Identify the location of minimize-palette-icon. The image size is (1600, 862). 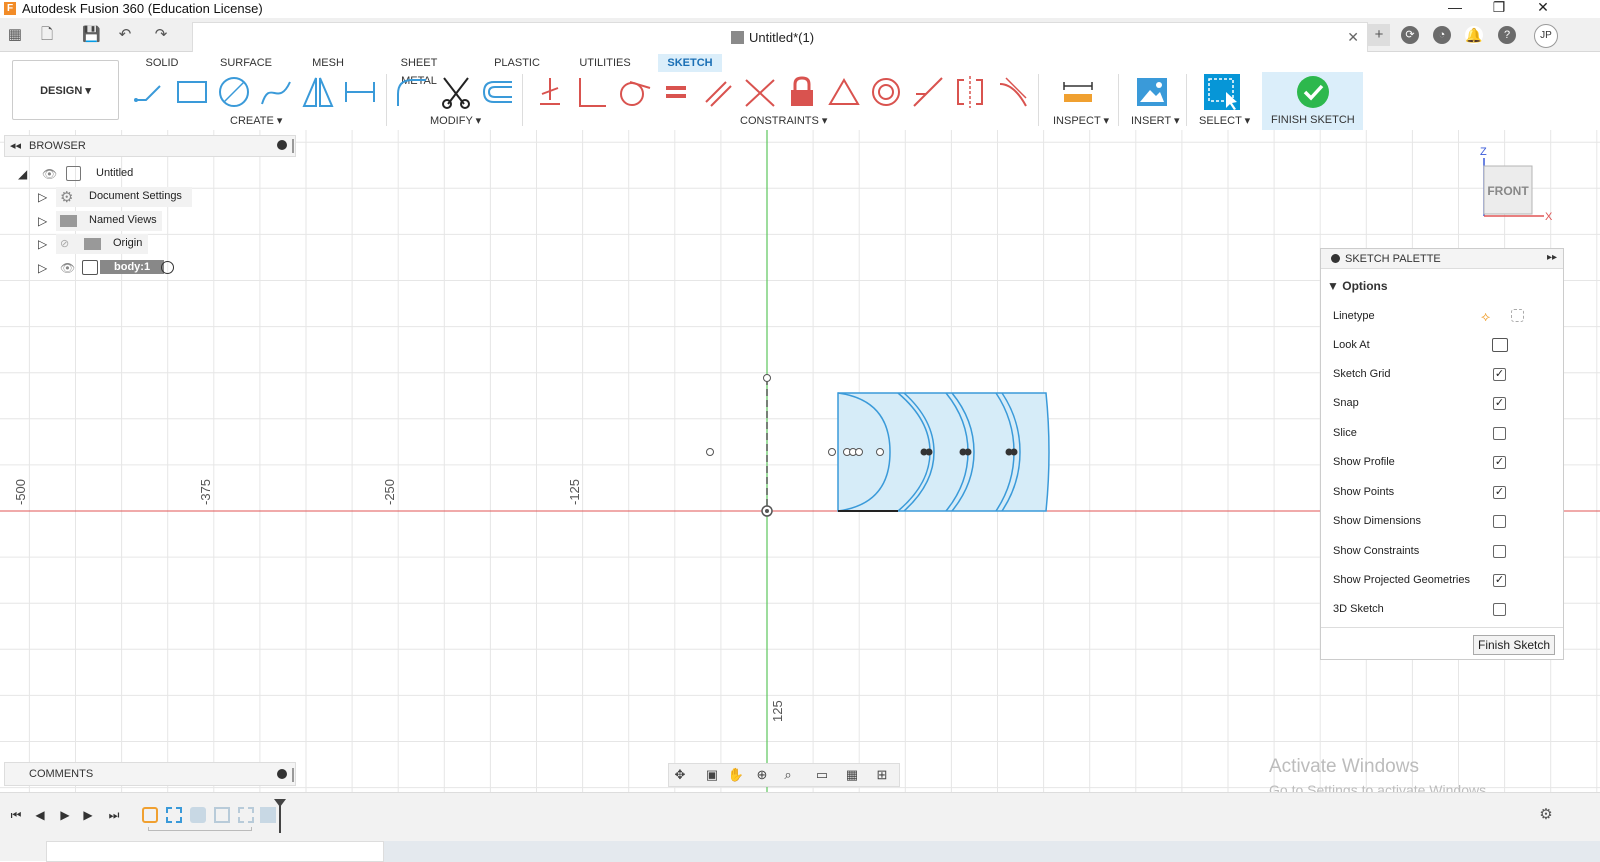
(1335, 258).